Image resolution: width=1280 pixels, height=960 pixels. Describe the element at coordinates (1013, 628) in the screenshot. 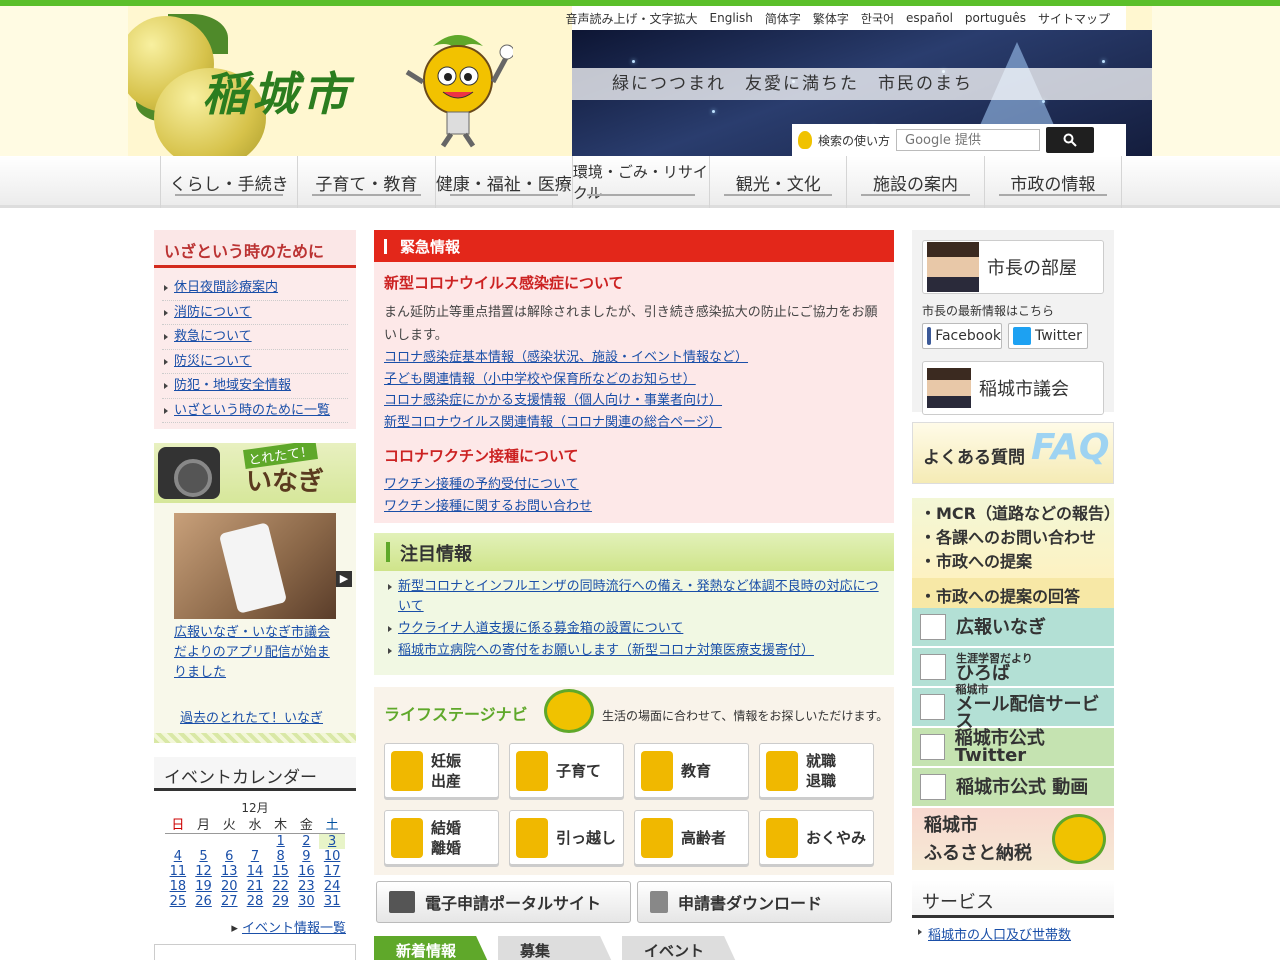

I see `koho-inagi-banner: 広報いなぎ` at that location.